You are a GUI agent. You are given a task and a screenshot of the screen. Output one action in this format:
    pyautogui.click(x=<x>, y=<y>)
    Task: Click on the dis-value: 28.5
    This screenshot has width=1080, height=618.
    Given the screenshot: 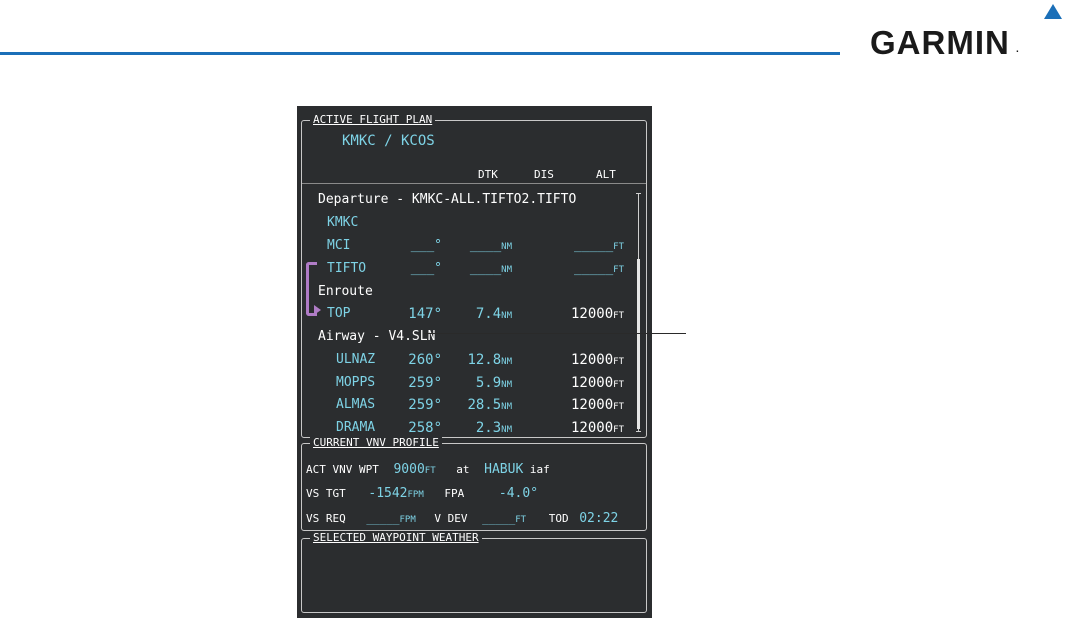 What is the action you would take?
    pyautogui.click(x=484, y=405)
    